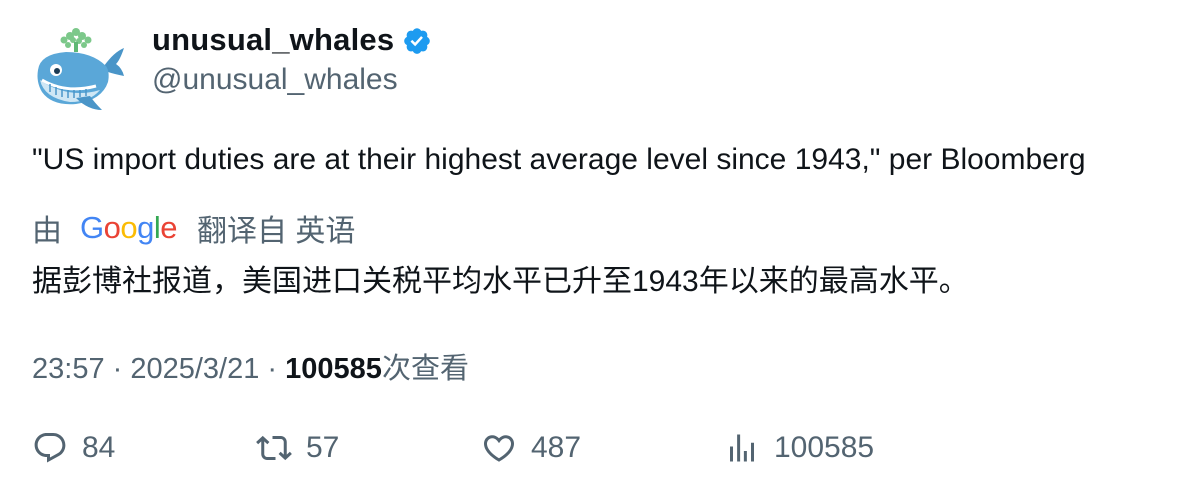 Image resolution: width=1196 pixels, height=498 pixels. Describe the element at coordinates (68, 369) in the screenshot. I see `tweet-time: 23:57` at that location.